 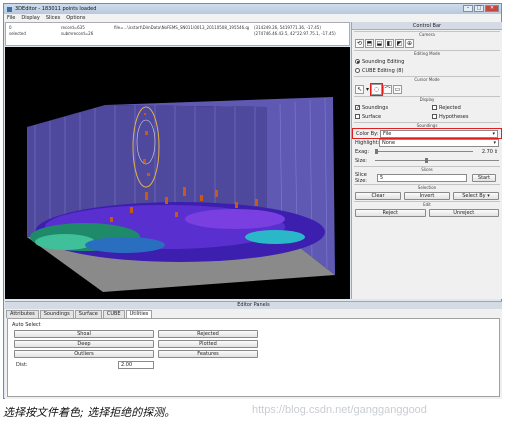 I want to click on hypotheses-checkbox, so click(x=434, y=116).